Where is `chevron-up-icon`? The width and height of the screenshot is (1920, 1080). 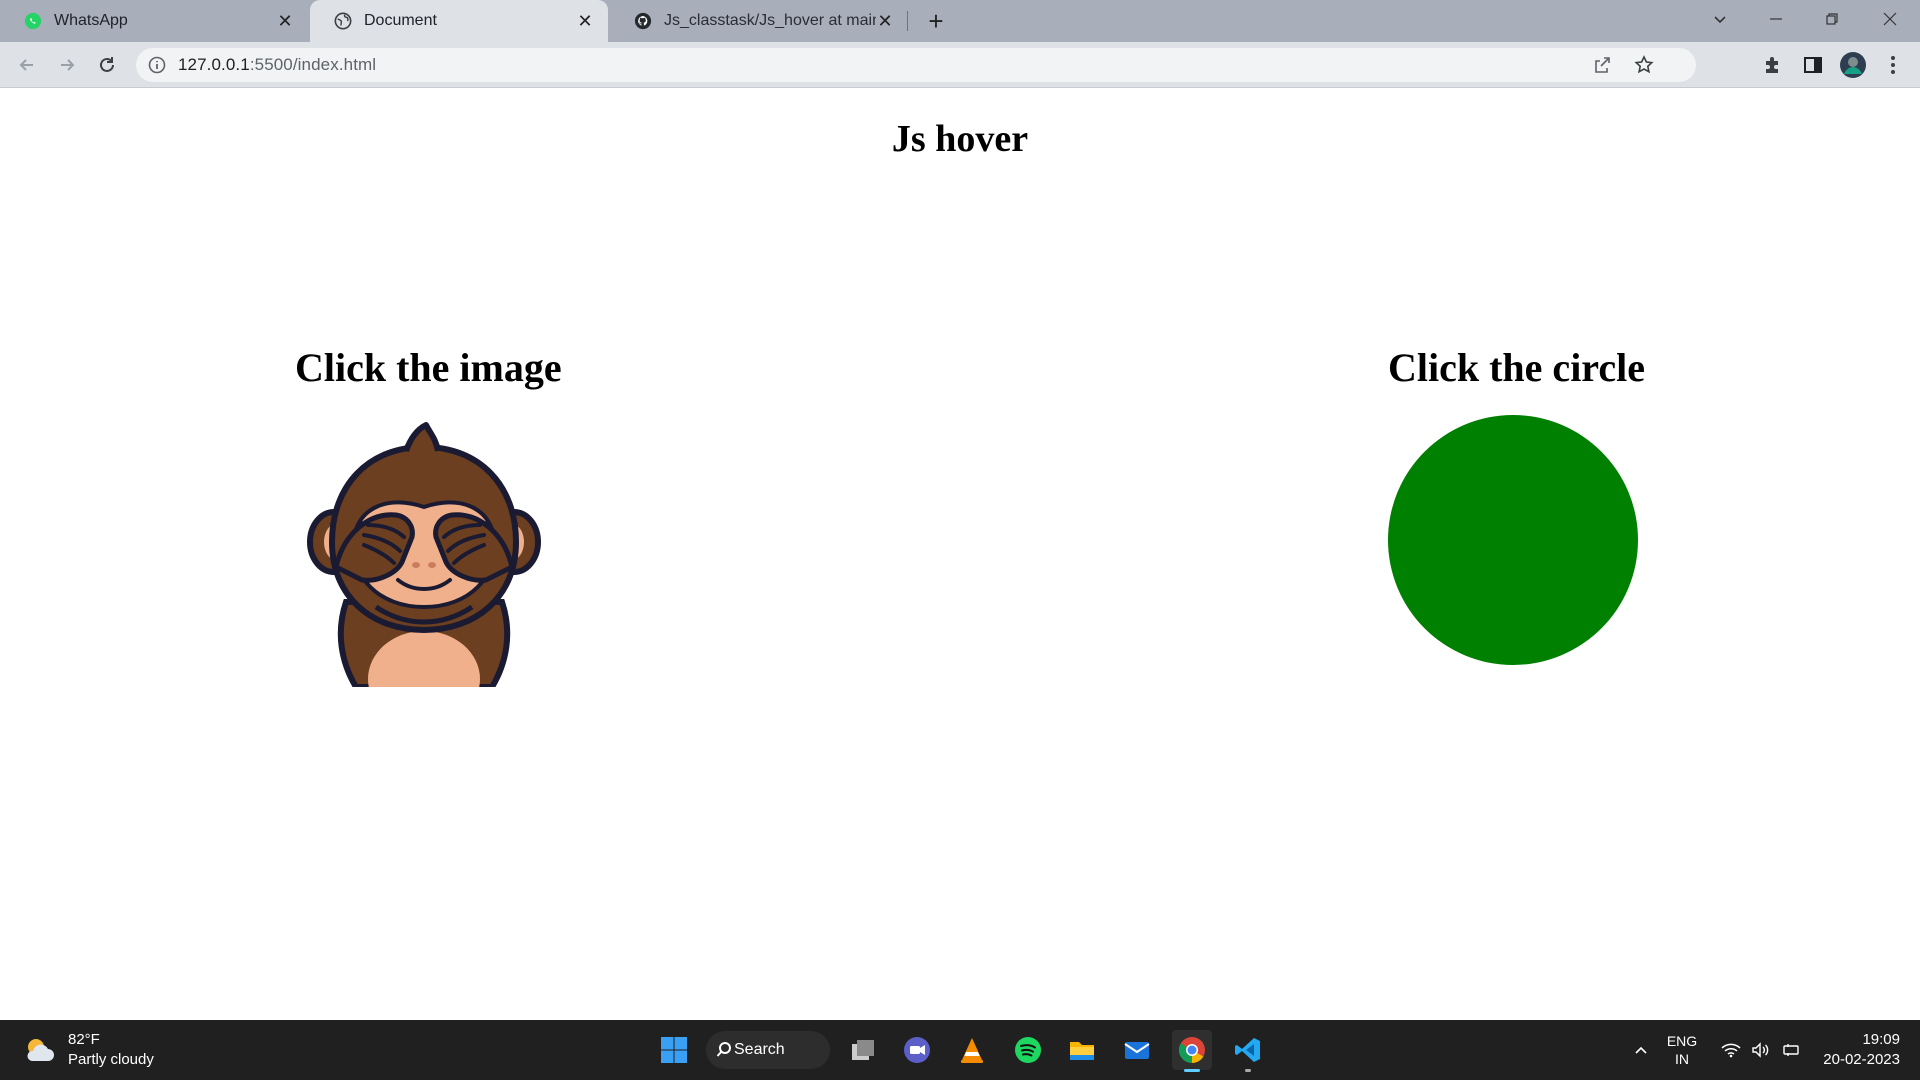
chevron-up-icon is located at coordinates (1641, 1050).